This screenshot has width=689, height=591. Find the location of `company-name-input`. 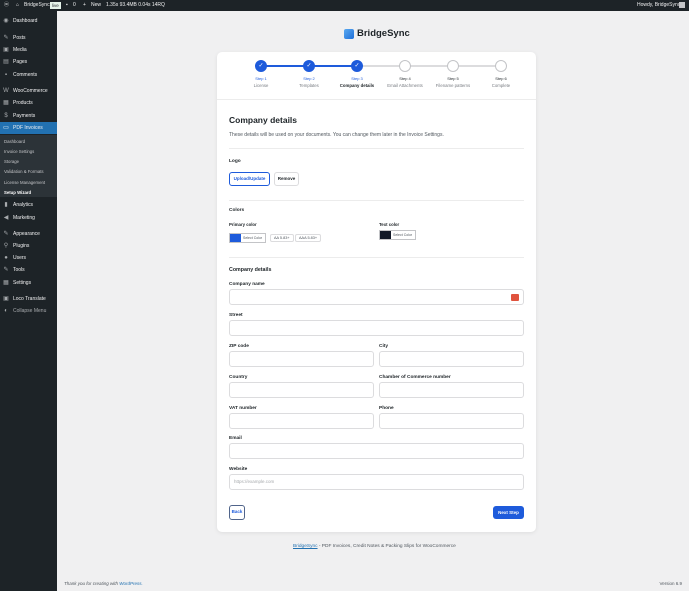

company-name-input is located at coordinates (376, 297).